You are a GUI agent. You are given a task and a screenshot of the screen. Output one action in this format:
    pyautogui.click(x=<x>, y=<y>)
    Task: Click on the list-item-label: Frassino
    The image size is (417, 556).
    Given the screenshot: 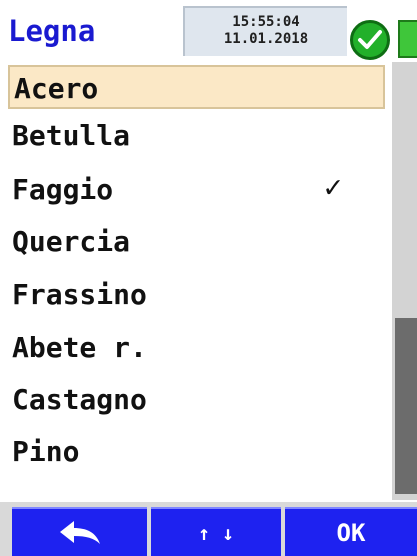 What is the action you would take?
    pyautogui.click(x=79, y=294)
    